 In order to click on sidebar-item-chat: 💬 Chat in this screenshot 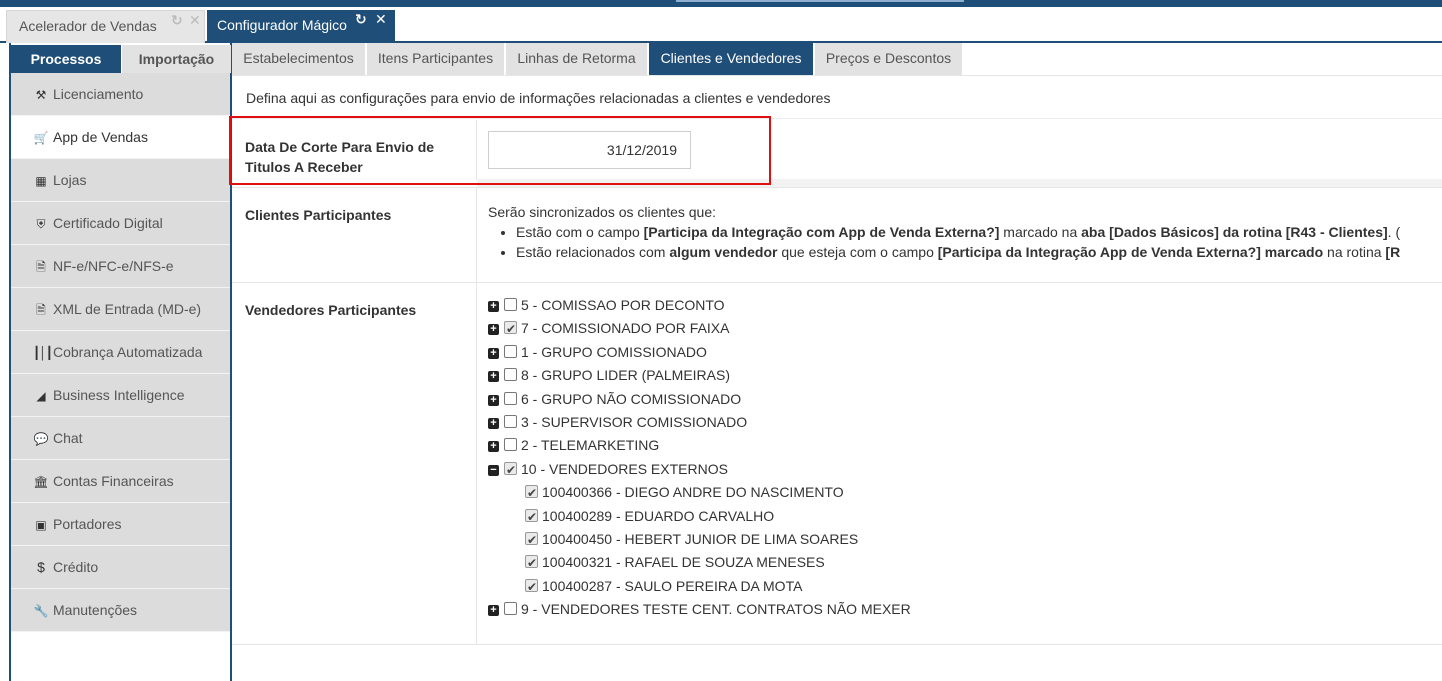, I will do `click(120, 438)`.